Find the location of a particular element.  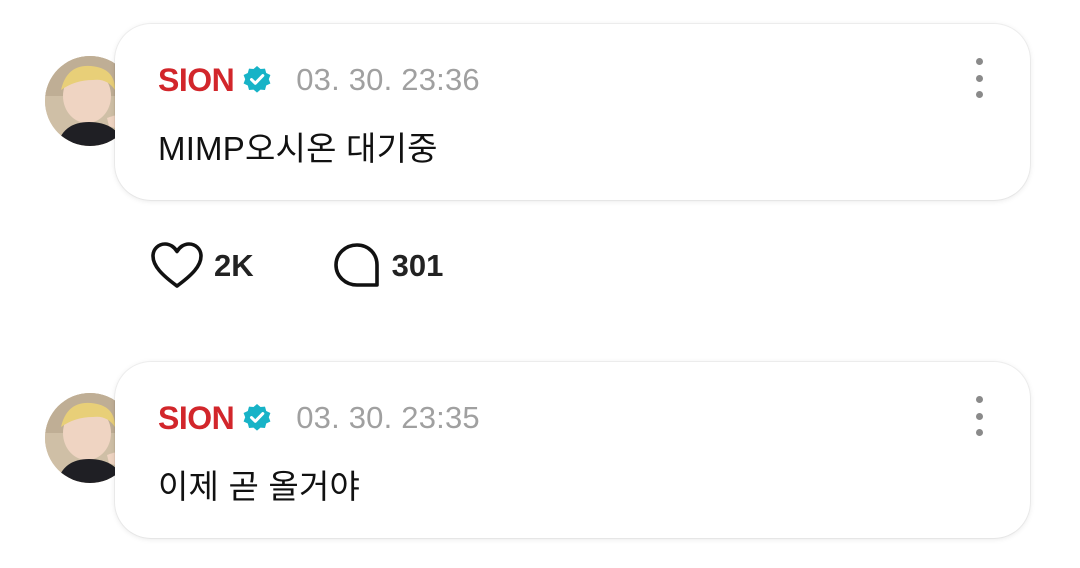

comment-bubble-icon is located at coordinates (356, 265).